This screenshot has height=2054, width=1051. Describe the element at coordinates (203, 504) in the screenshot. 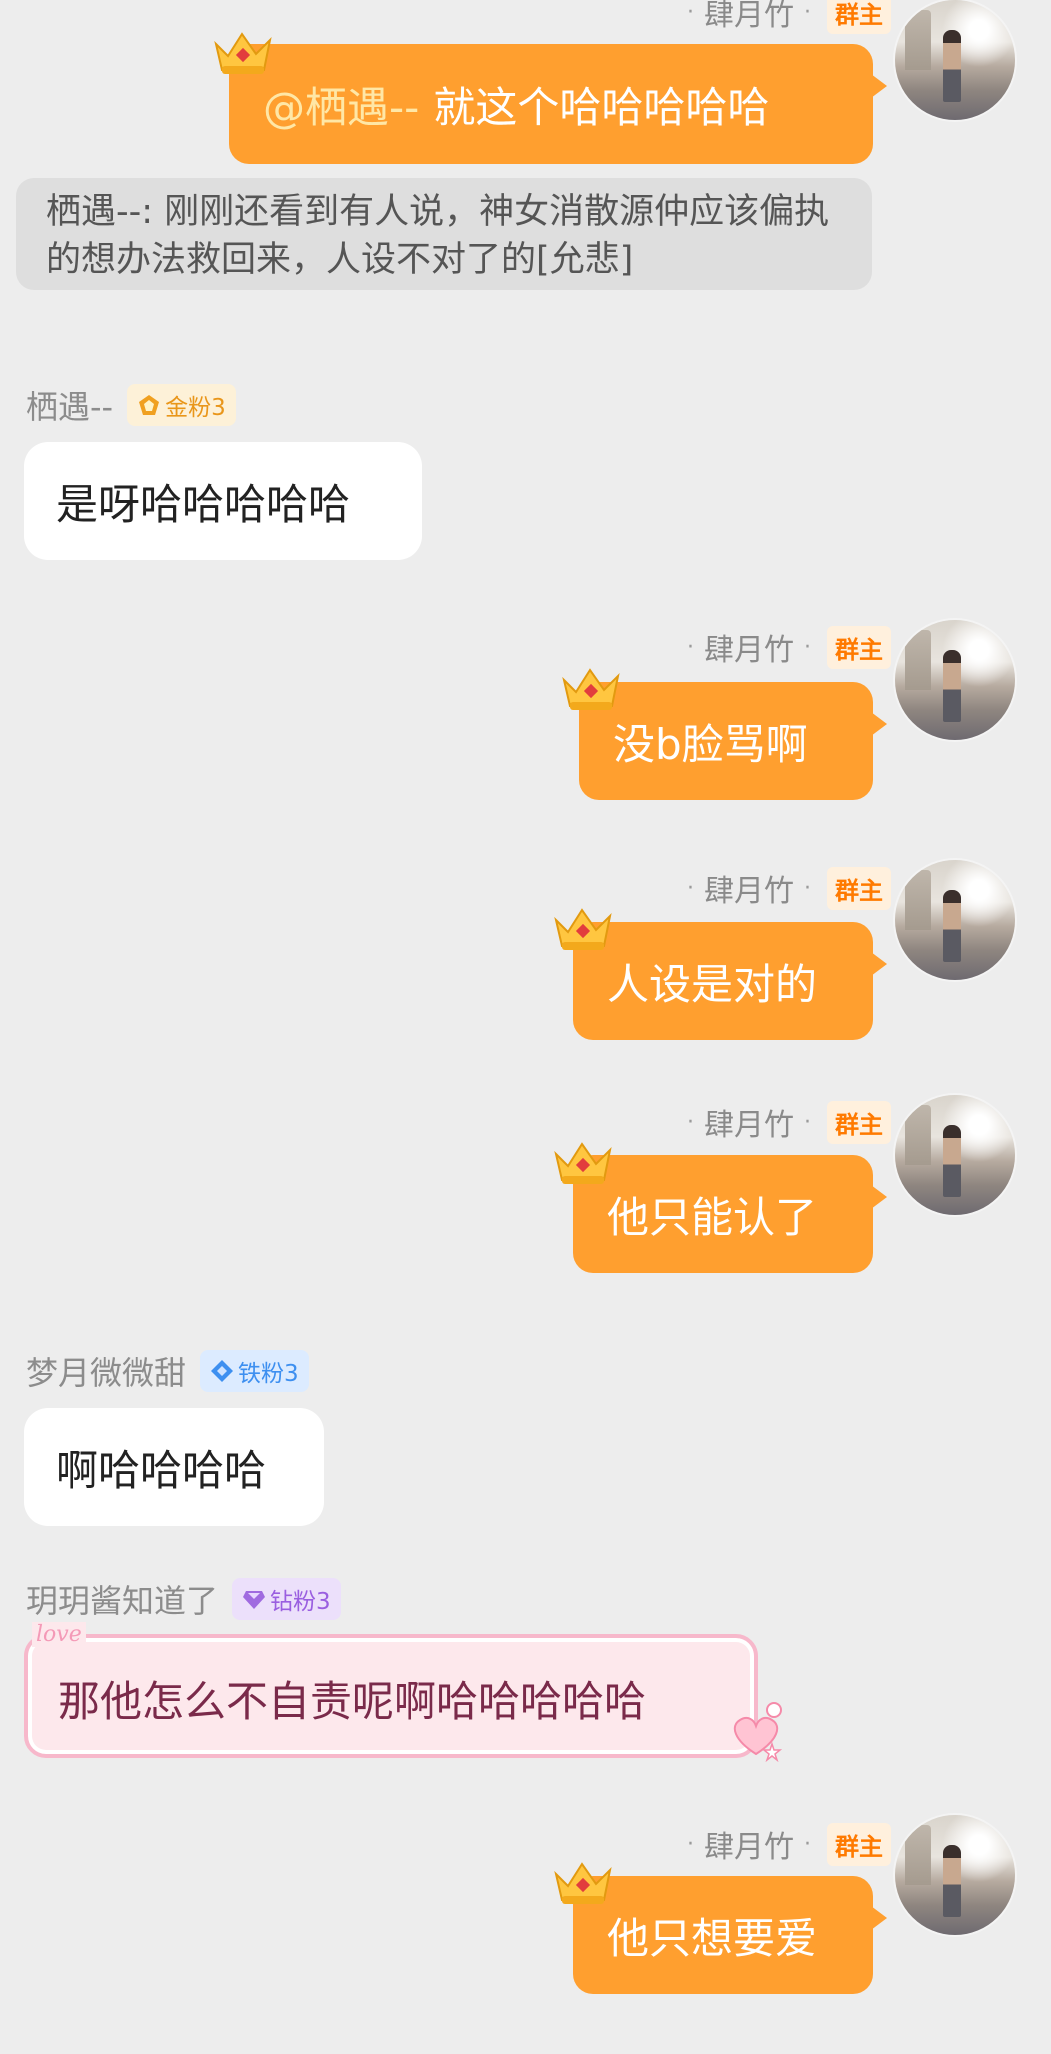

I see `message-text: 是呀哈哈哈哈哈` at that location.